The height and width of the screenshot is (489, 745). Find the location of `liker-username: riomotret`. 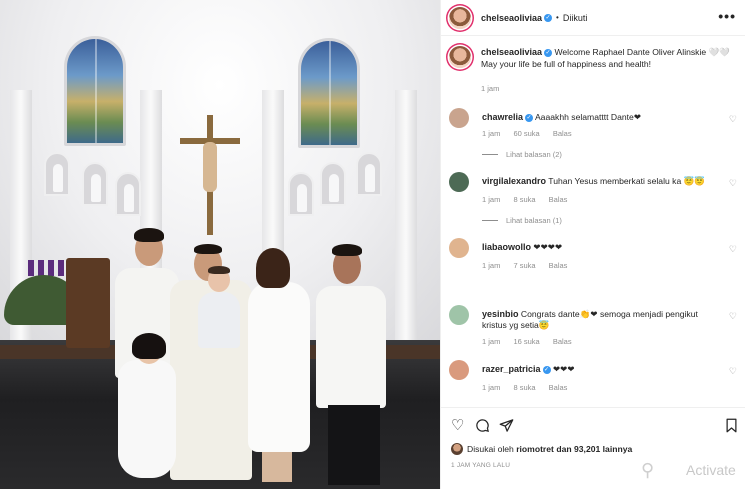

liker-username: riomotret is located at coordinates (535, 449).